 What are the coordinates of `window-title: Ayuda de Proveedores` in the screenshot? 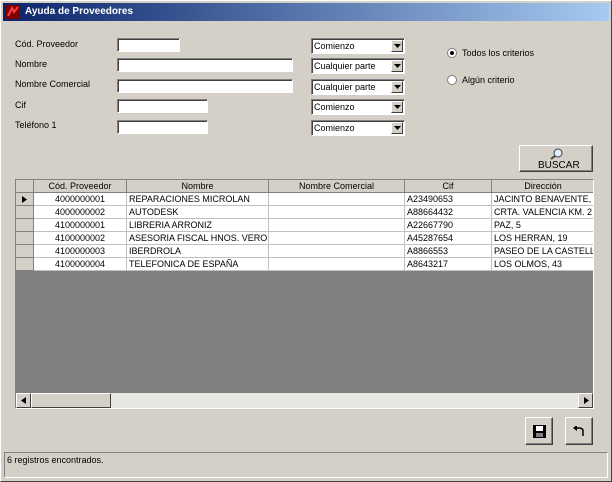 It's located at (79, 11).